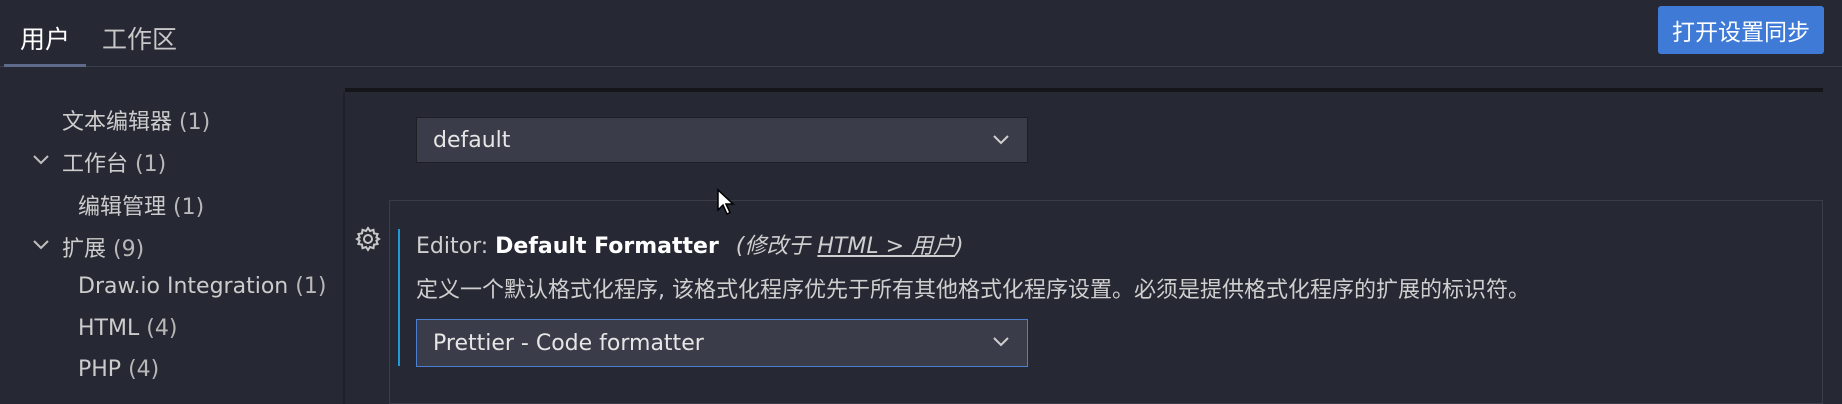  What do you see at coordinates (183, 286) in the screenshot?
I see `toc-item-label: Draw.io Integration` at bounding box center [183, 286].